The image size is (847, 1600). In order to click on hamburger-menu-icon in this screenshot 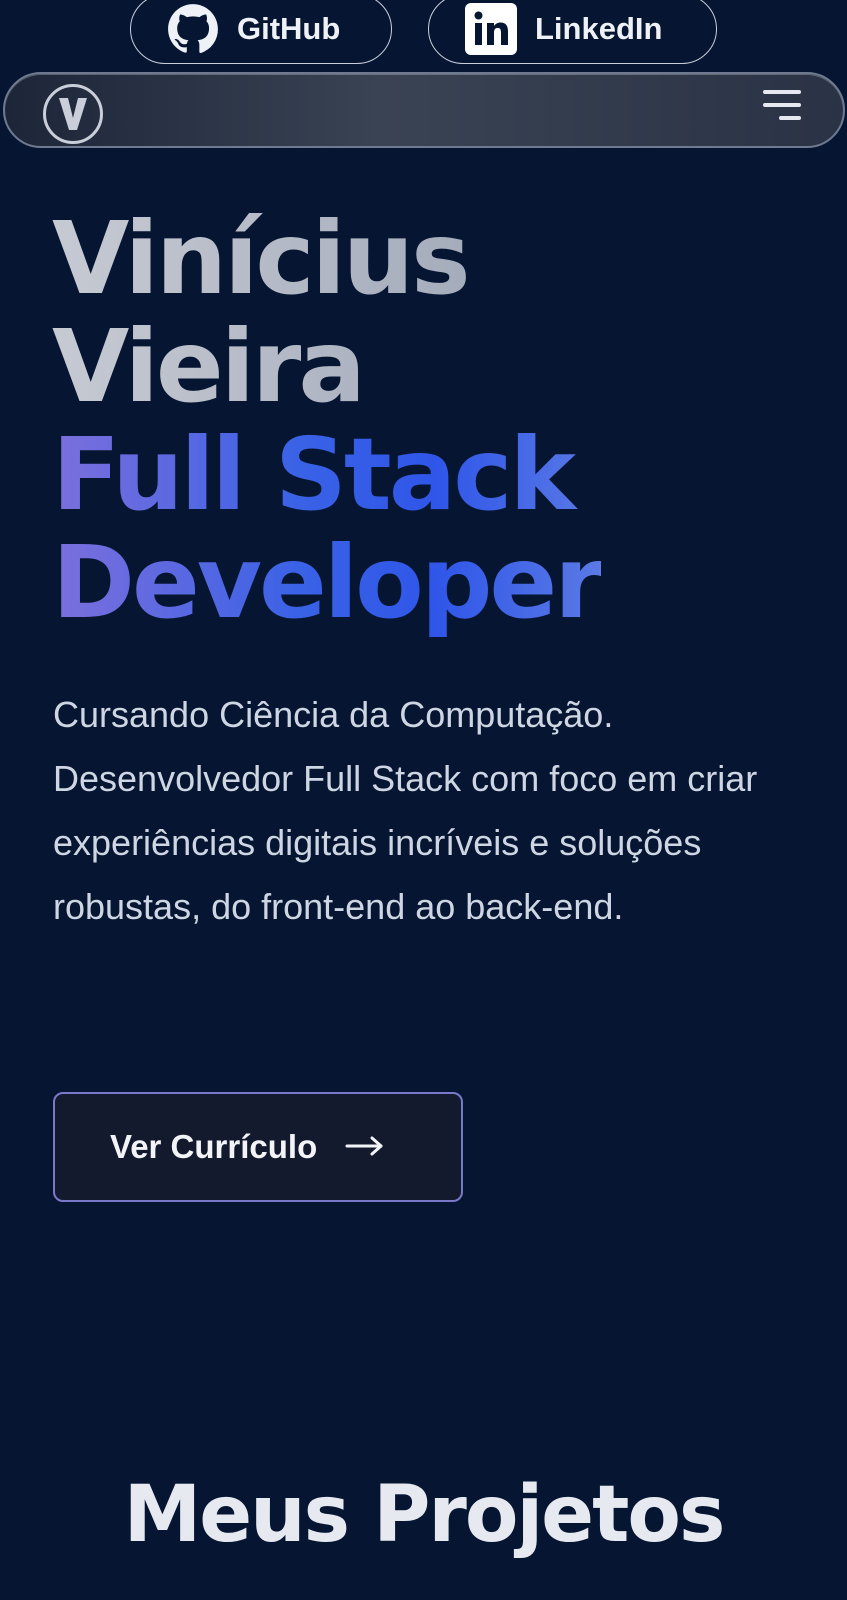, I will do `click(781, 106)`.